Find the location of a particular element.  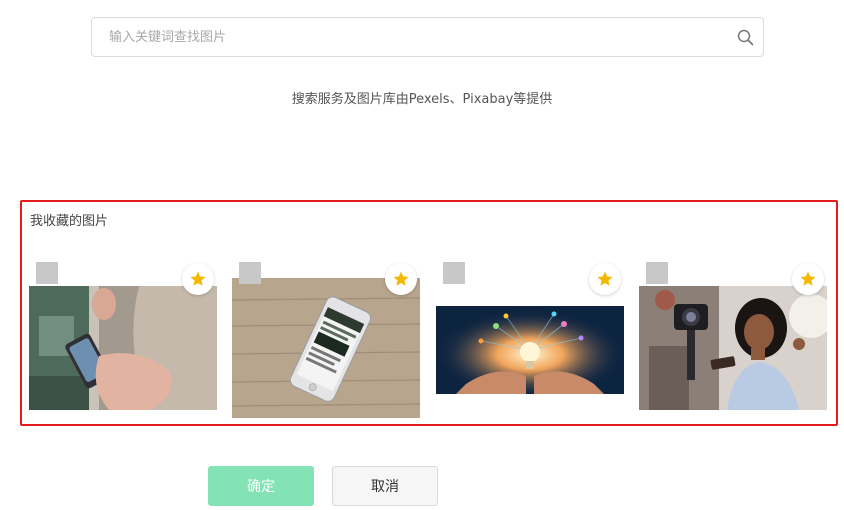

search-bar is located at coordinates (427, 37).